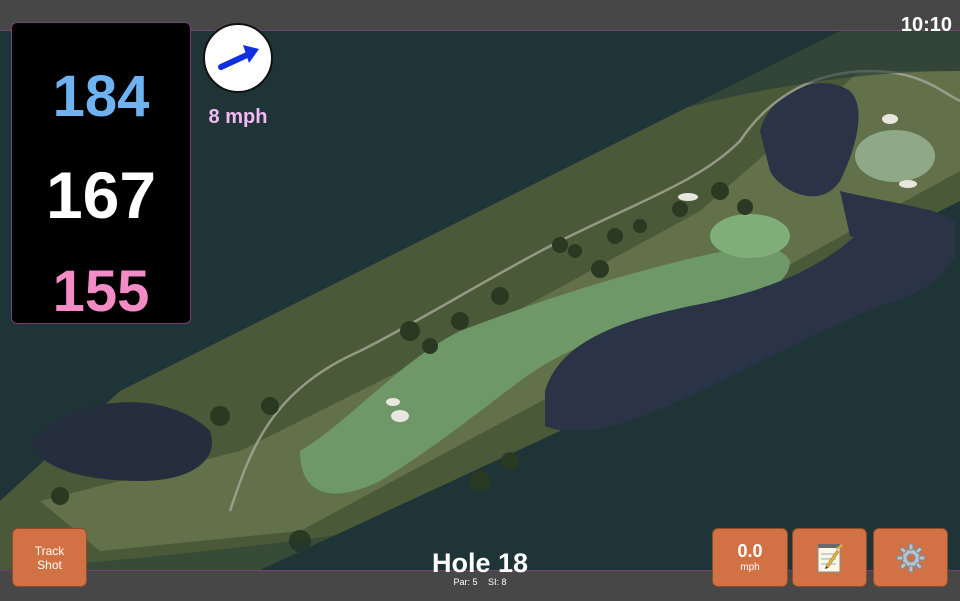 This screenshot has width=960, height=601. What do you see at coordinates (480, 582) in the screenshot?
I see `hole-info: Par: 5 SI: 8` at bounding box center [480, 582].